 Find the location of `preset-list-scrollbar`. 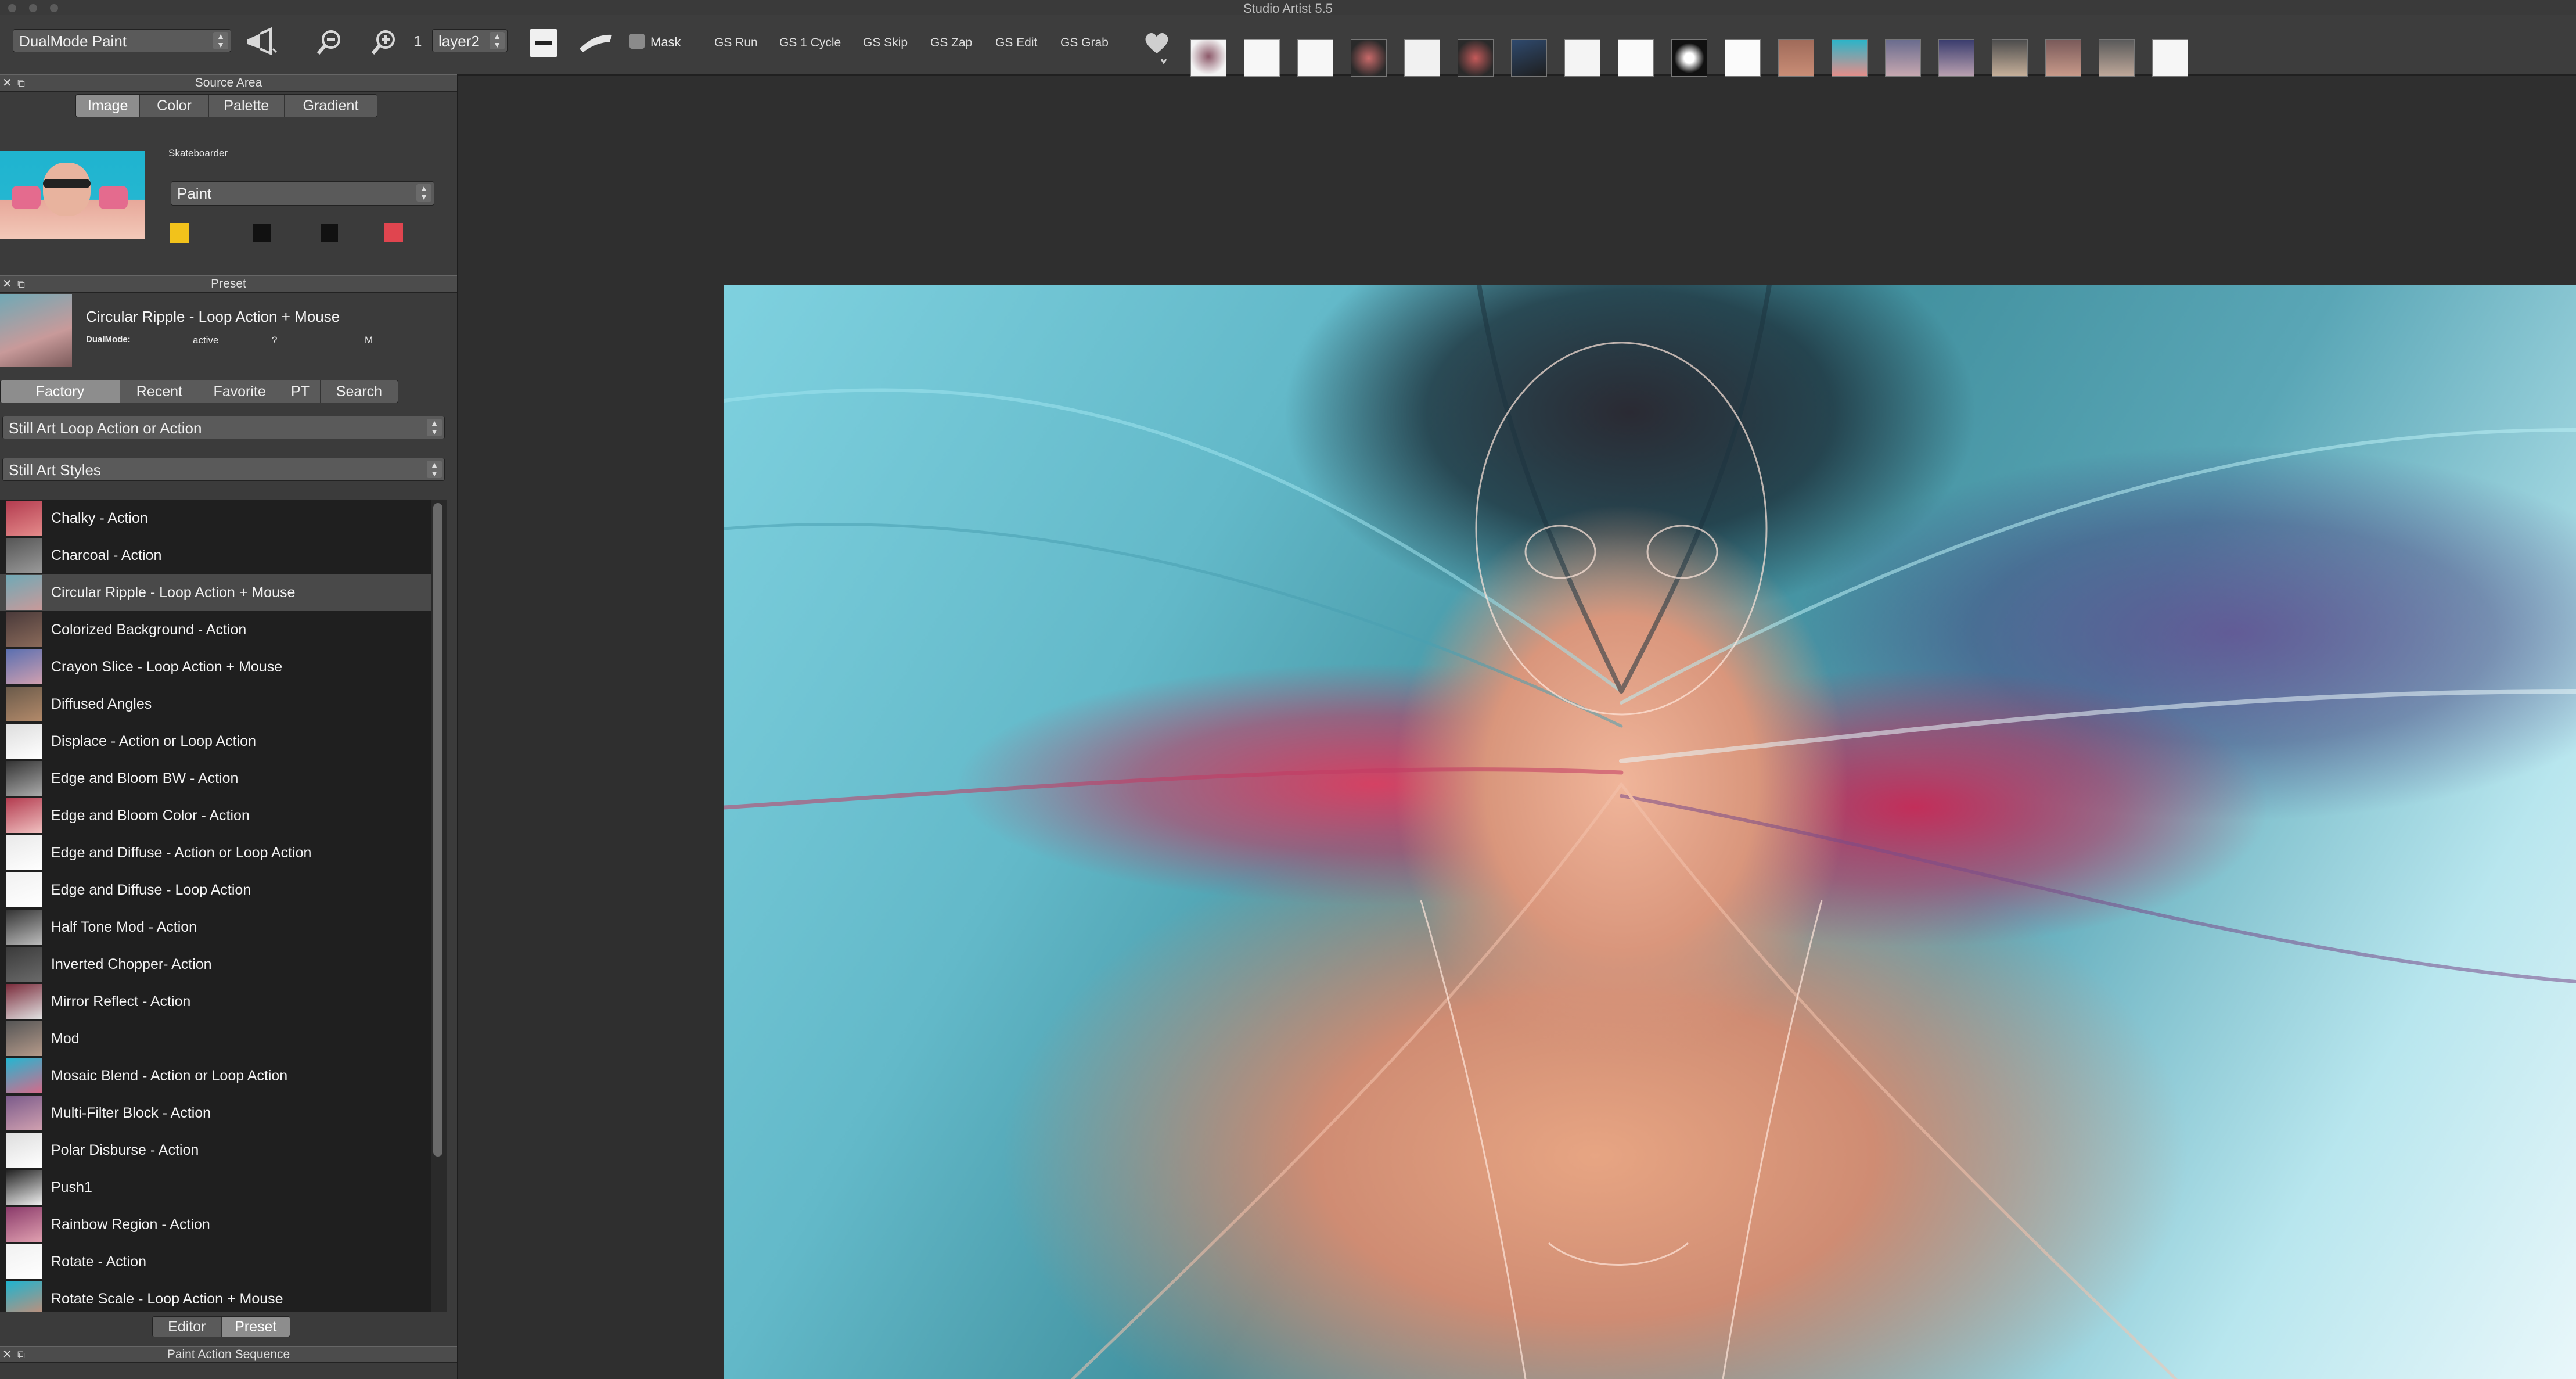

preset-list-scrollbar is located at coordinates (439, 906).